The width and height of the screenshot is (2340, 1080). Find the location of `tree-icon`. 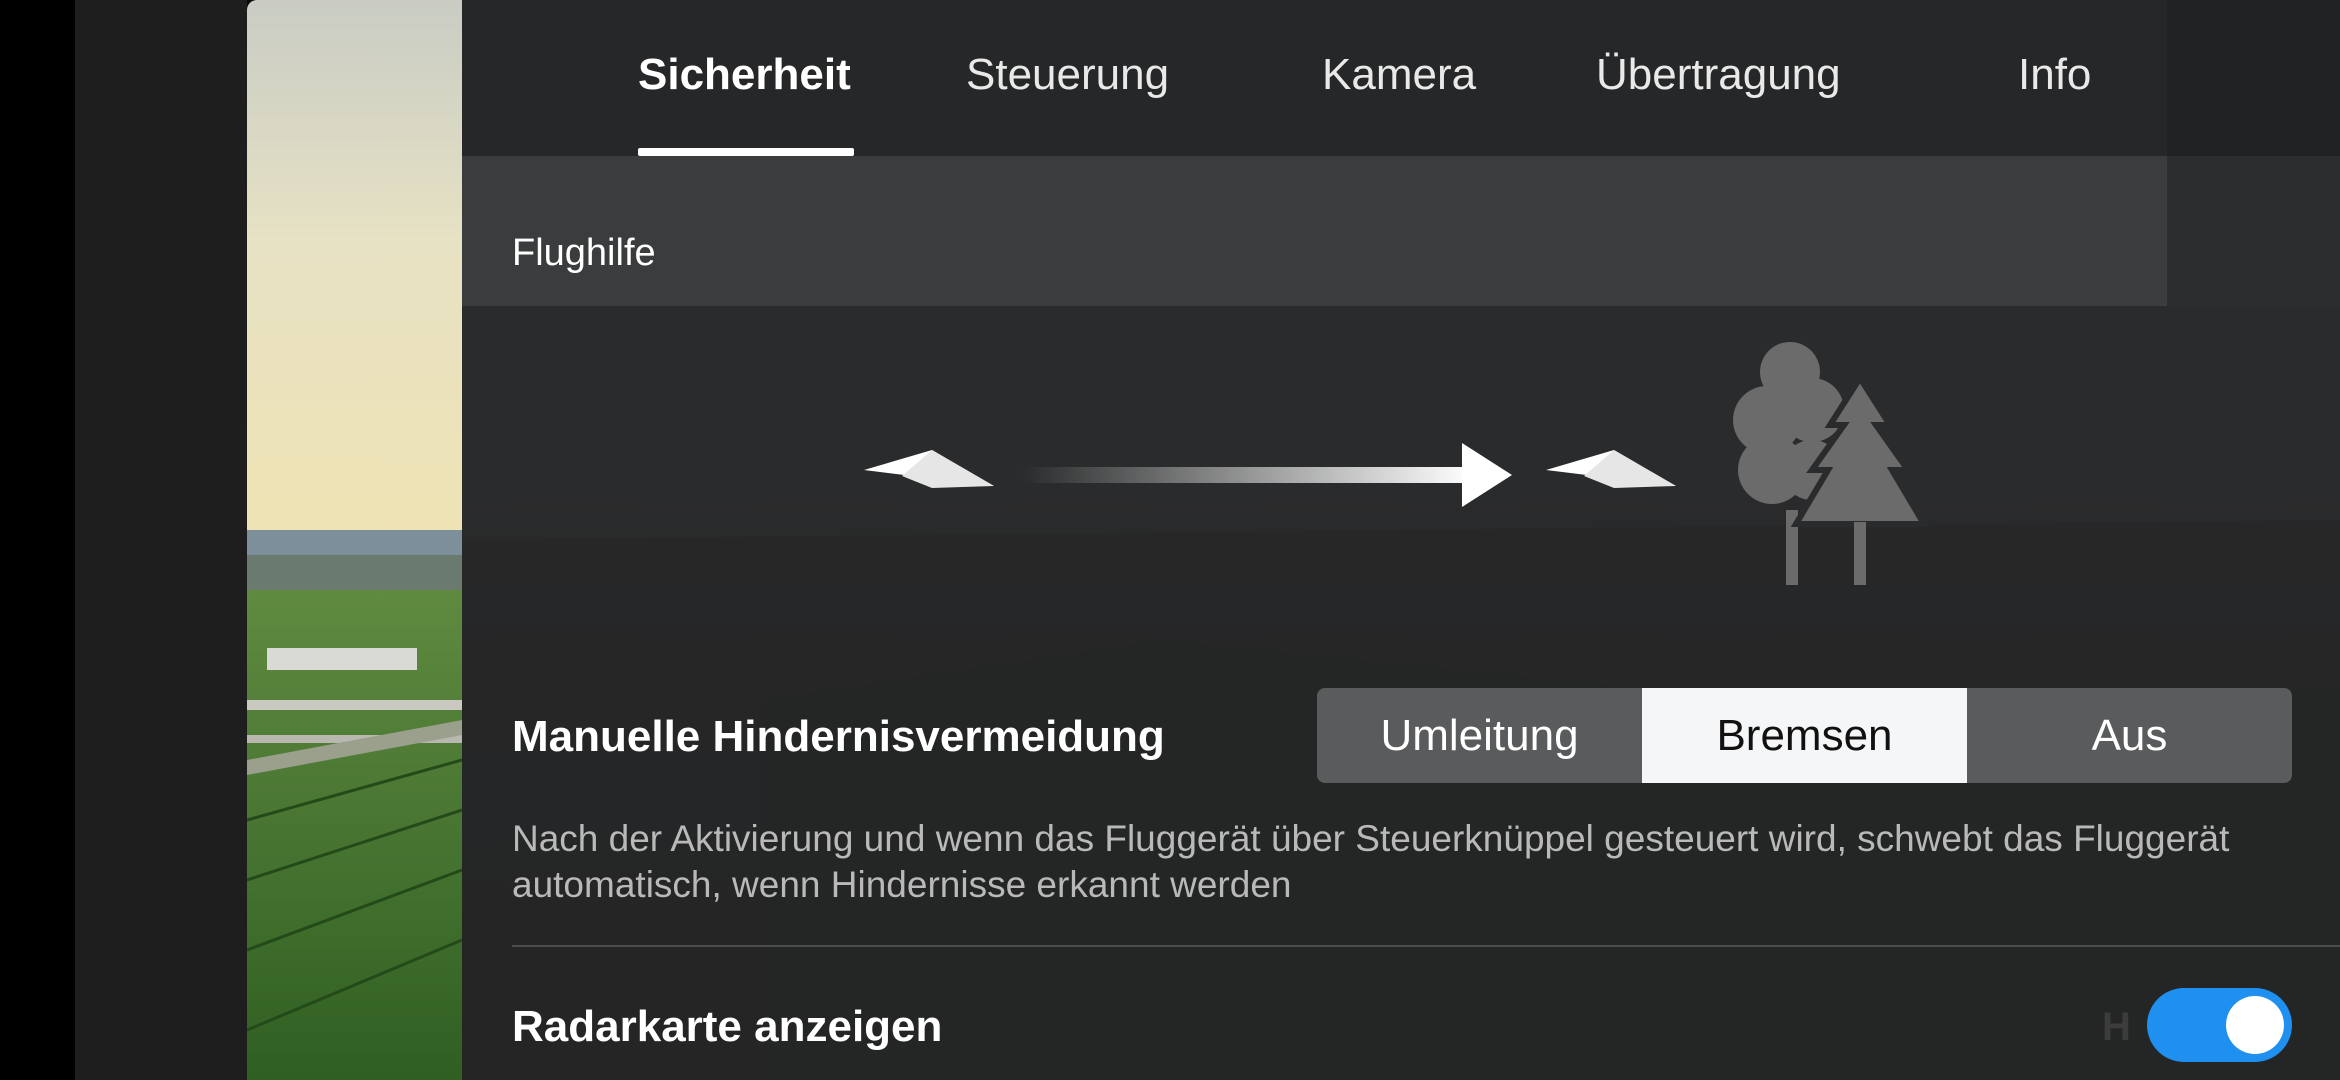

tree-icon is located at coordinates (1831, 463).